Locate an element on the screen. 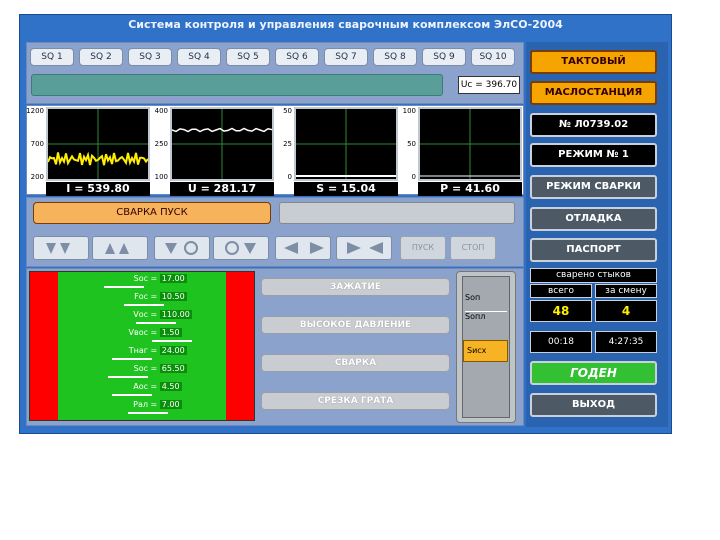 Image resolution: width=720 pixels, height=540 pixels. param-row: Sос = 17.00 is located at coordinates (150, 279).